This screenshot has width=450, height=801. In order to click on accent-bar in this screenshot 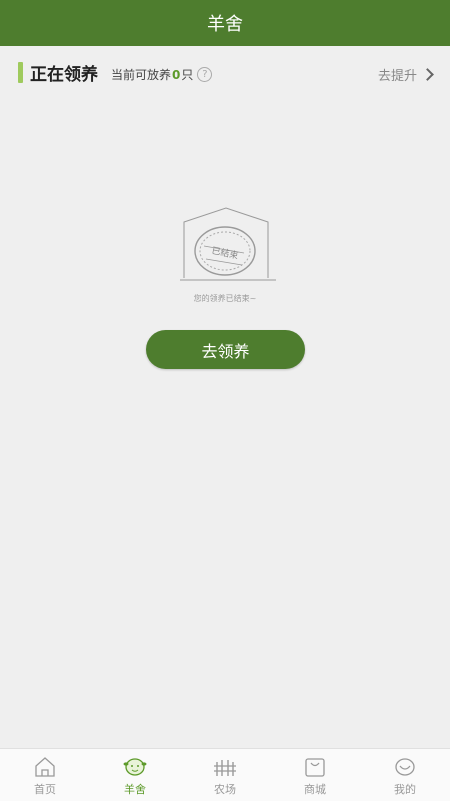, I will do `click(20, 72)`.